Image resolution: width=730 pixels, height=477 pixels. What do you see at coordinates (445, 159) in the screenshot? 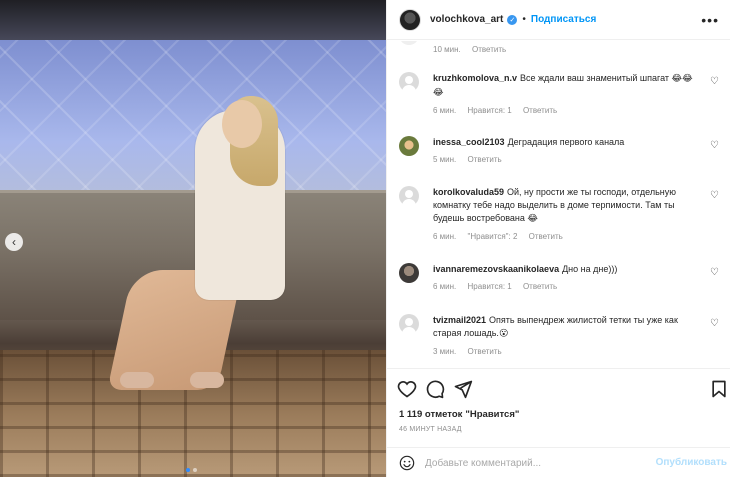
I see `comment-time: 5 мин.` at bounding box center [445, 159].